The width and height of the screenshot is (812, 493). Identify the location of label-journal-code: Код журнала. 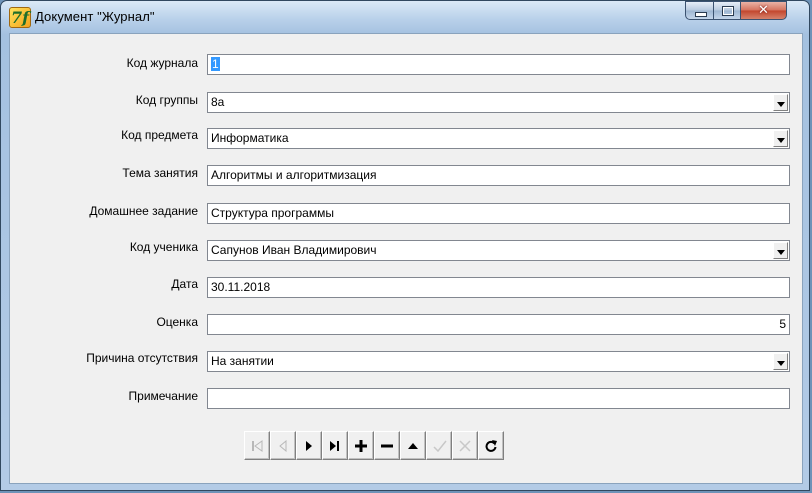
(162, 63).